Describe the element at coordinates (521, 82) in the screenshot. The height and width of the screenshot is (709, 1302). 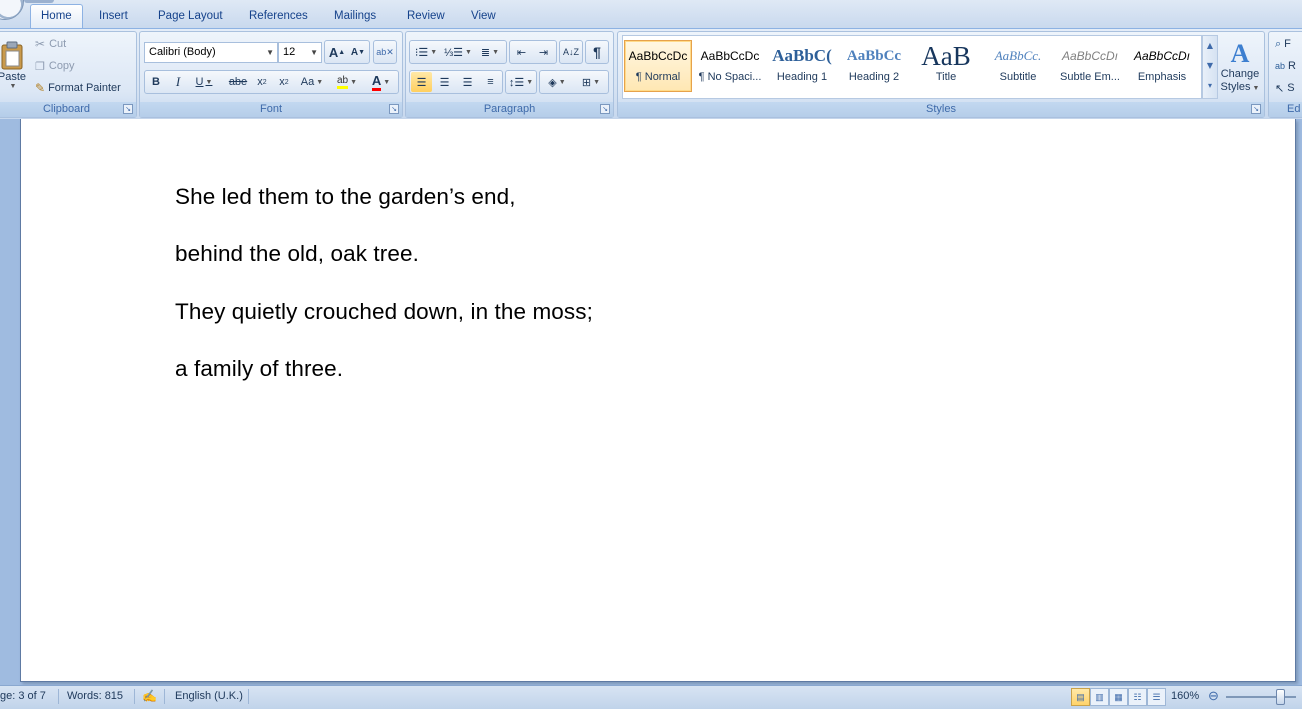
I see `line-spacing-button: ↕☰ ▼` at that location.